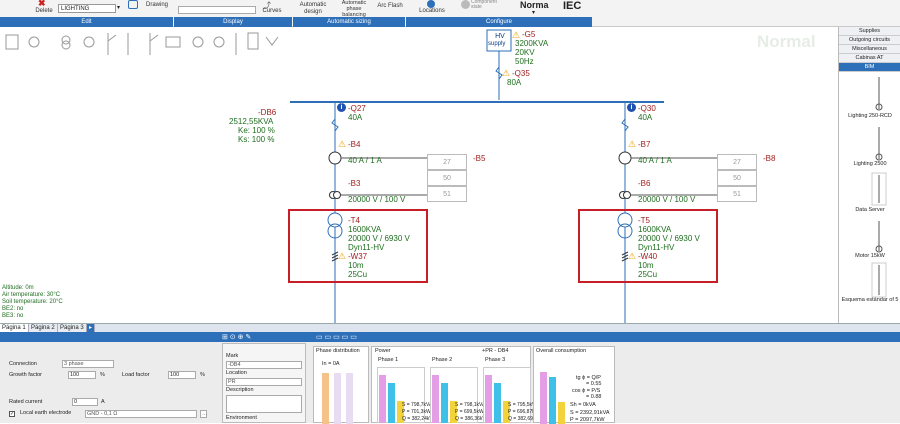 This screenshot has width=900, height=424. I want to click on meter-box-cell: 51, so click(447, 194).